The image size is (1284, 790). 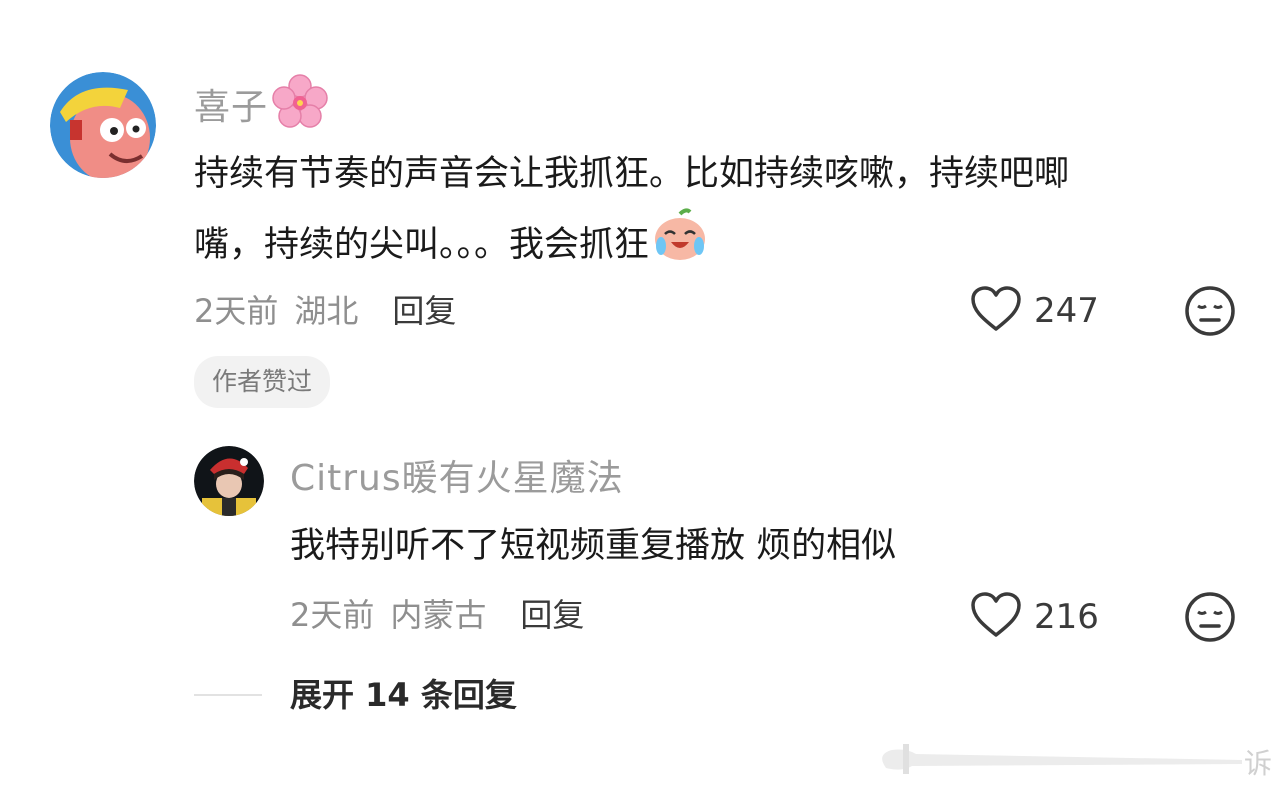 What do you see at coordinates (438, 615) in the screenshot?
I see `reply-location: 内蒙古` at bounding box center [438, 615].